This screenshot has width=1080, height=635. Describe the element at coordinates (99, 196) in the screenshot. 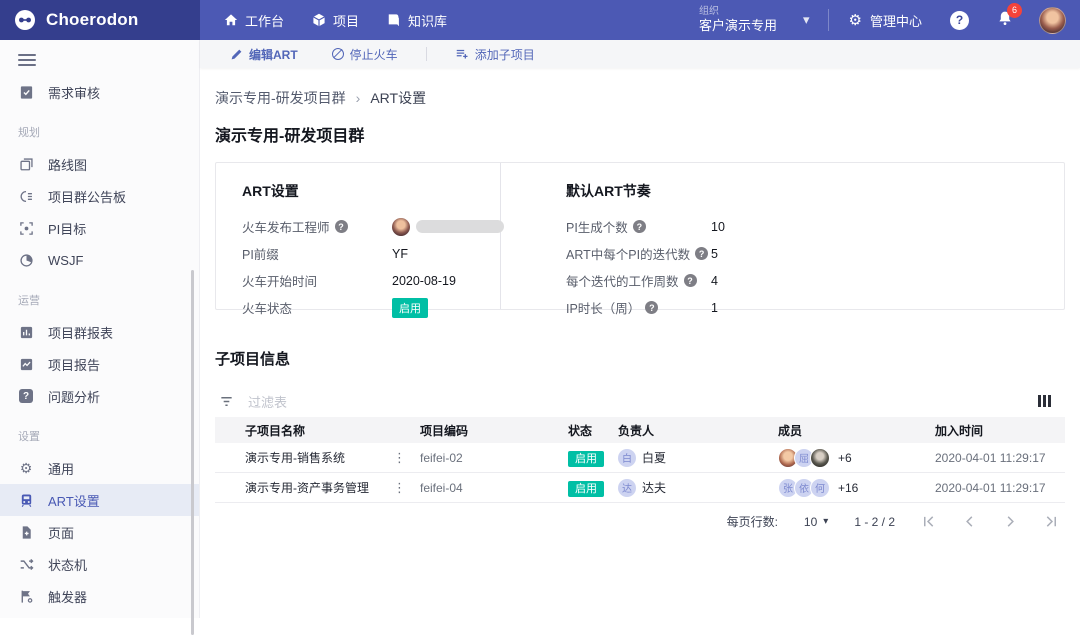

I see `sidebar-item-program-board: 项目群公告板` at that location.